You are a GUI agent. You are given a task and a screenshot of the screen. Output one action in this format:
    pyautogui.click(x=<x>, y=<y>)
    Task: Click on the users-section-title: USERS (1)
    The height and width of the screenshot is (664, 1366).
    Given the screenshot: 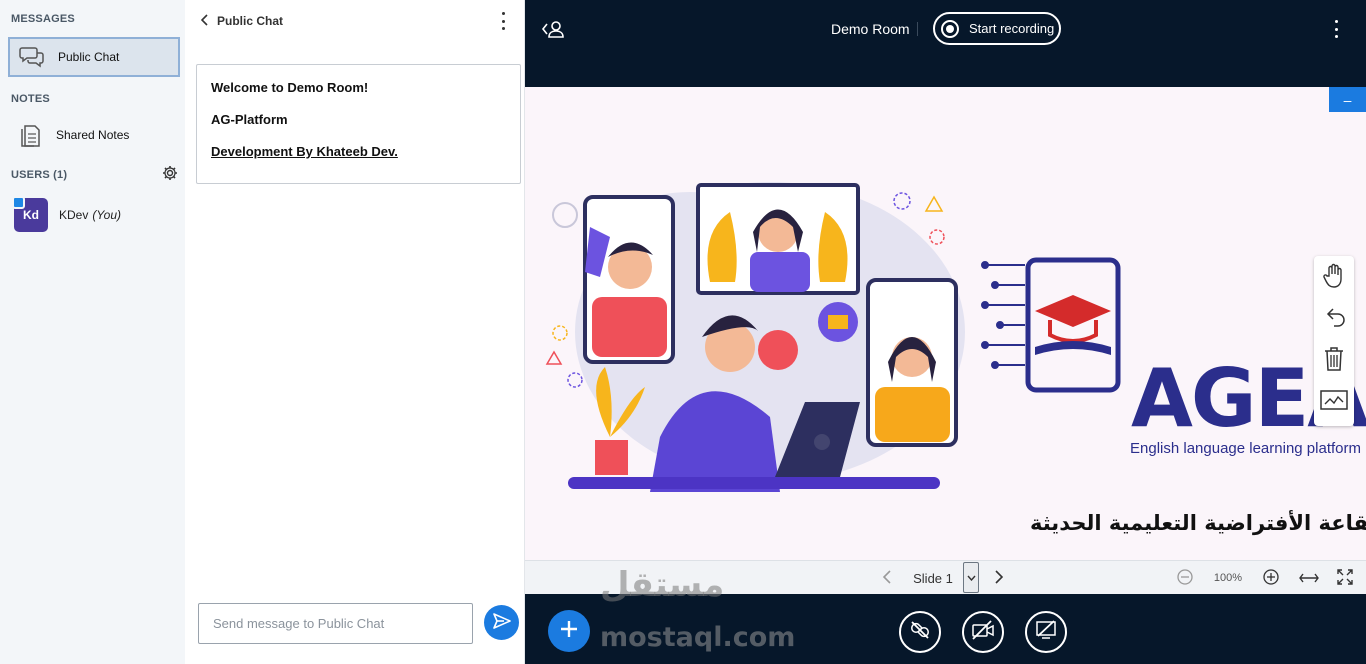 What is the action you would take?
    pyautogui.click(x=39, y=175)
    